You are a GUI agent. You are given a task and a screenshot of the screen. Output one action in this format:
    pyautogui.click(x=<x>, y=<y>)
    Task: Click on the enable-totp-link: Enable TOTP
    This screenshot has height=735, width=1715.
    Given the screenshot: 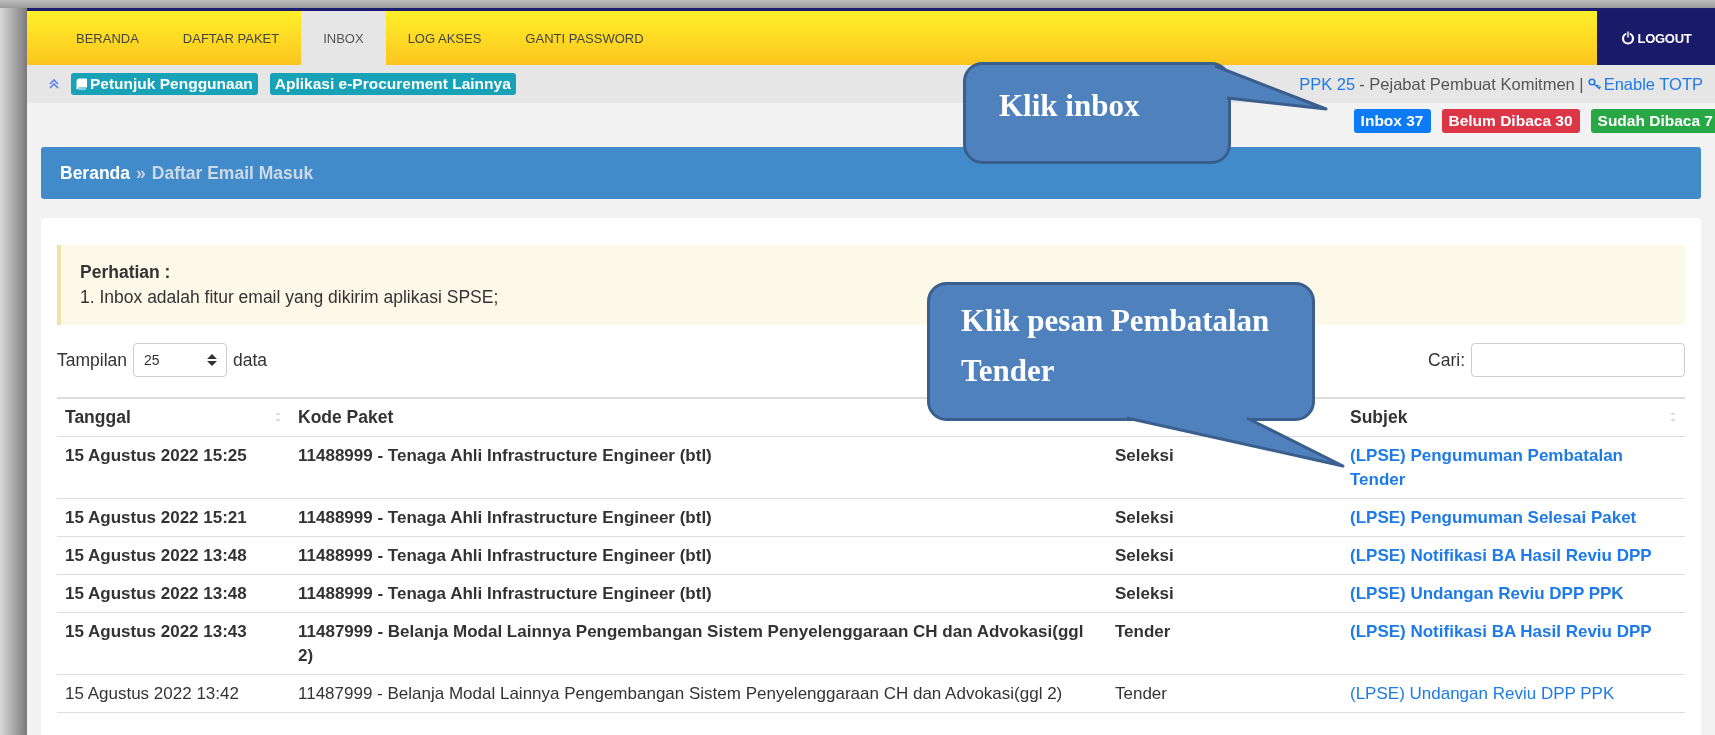 What is the action you would take?
    pyautogui.click(x=1645, y=84)
    